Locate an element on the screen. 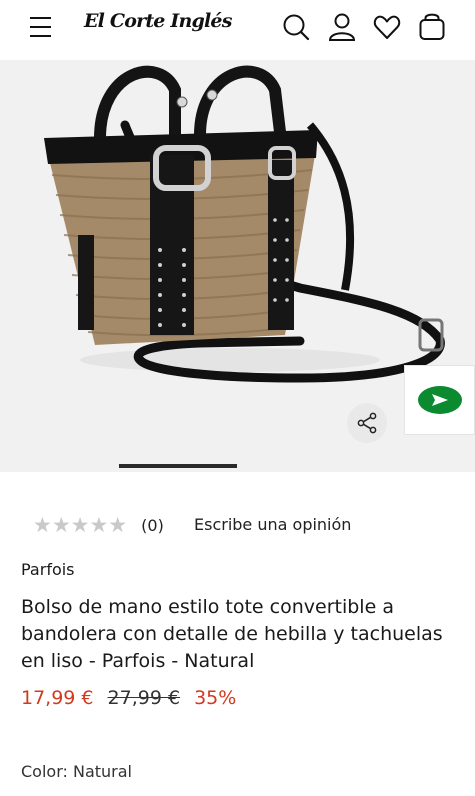  store-logo: El Corte Inglés is located at coordinates (158, 21).